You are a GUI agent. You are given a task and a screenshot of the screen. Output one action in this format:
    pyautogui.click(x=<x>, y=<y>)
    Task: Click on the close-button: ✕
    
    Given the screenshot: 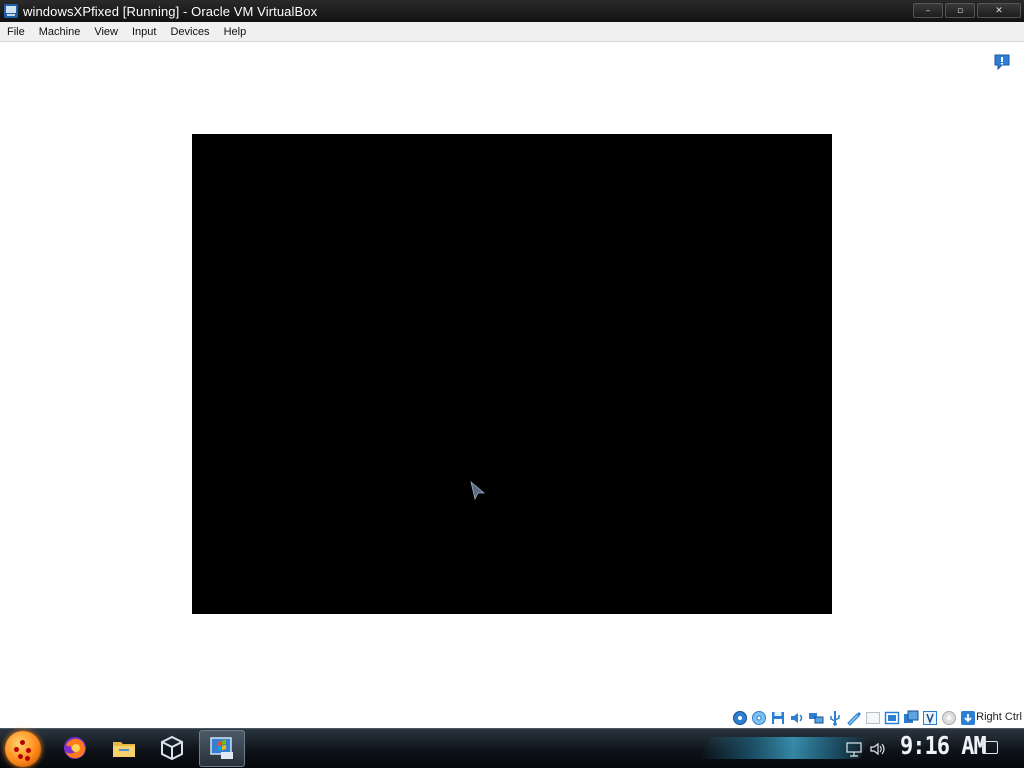 What is the action you would take?
    pyautogui.click(x=999, y=10)
    